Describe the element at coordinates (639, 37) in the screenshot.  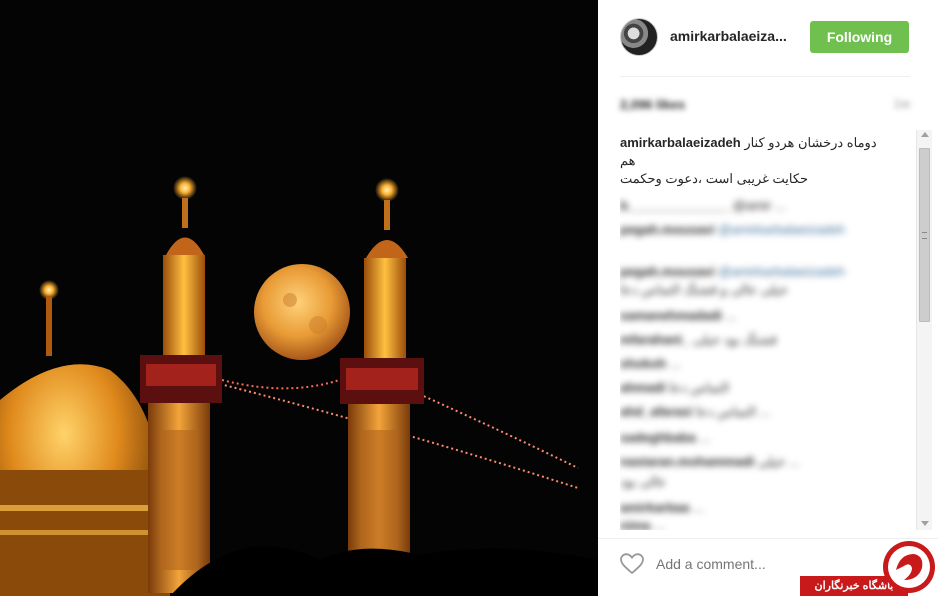
I see `avatar` at that location.